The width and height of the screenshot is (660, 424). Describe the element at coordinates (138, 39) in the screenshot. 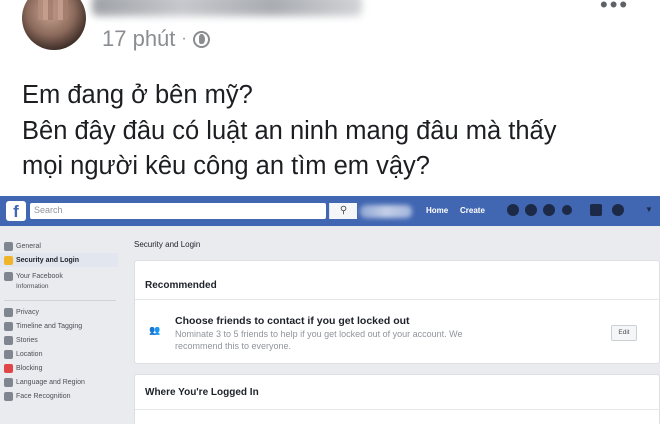

I see `post-time: 17 phút` at that location.